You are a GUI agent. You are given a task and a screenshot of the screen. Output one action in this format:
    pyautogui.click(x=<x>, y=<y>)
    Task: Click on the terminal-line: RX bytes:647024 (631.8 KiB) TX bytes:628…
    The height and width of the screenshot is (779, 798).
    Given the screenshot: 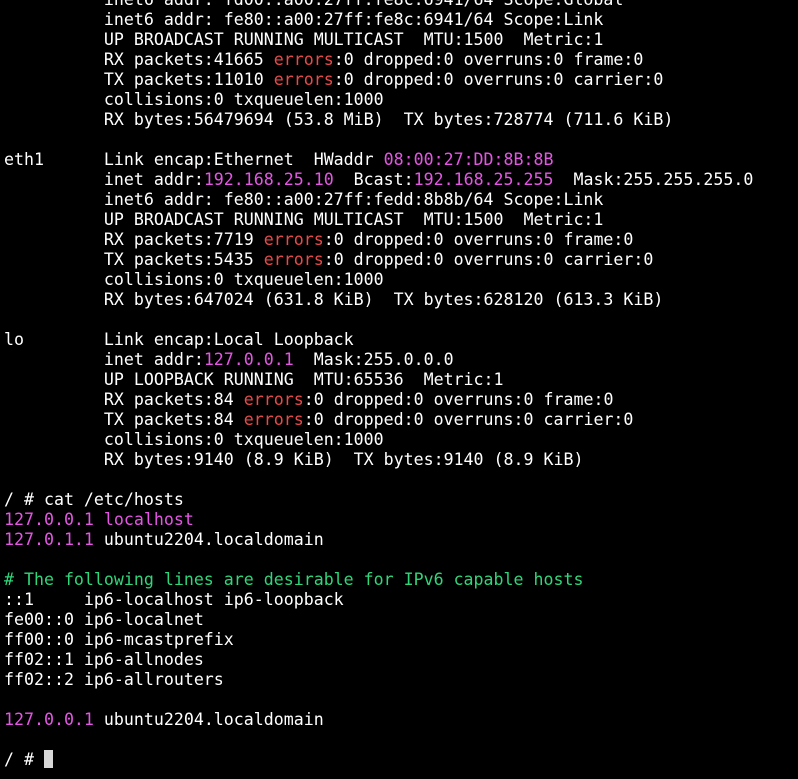 What is the action you would take?
    pyautogui.click(x=401, y=300)
    